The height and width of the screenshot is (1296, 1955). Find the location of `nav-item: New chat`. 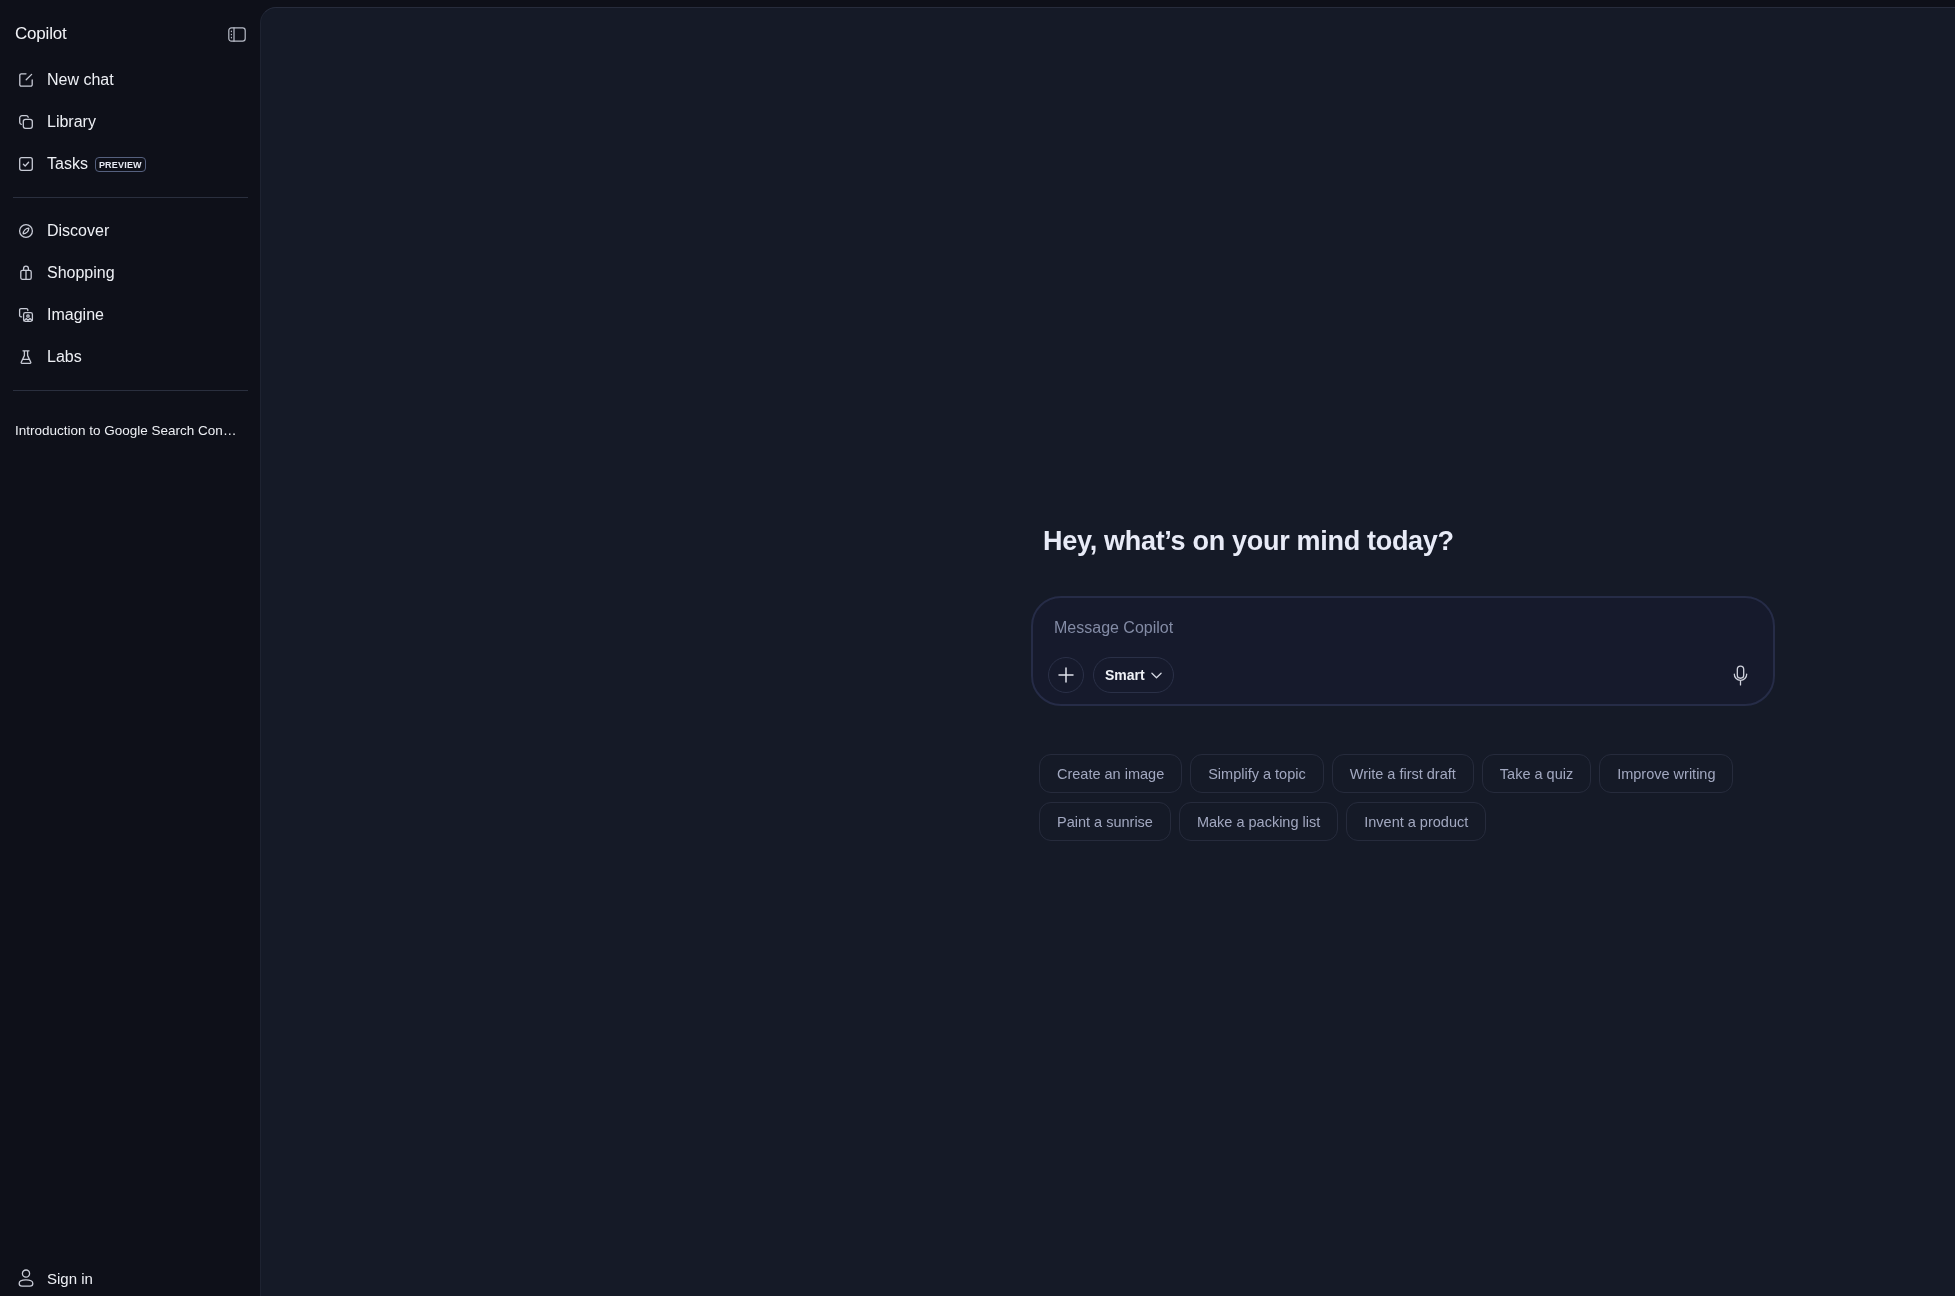

nav-item: New chat is located at coordinates (130, 80).